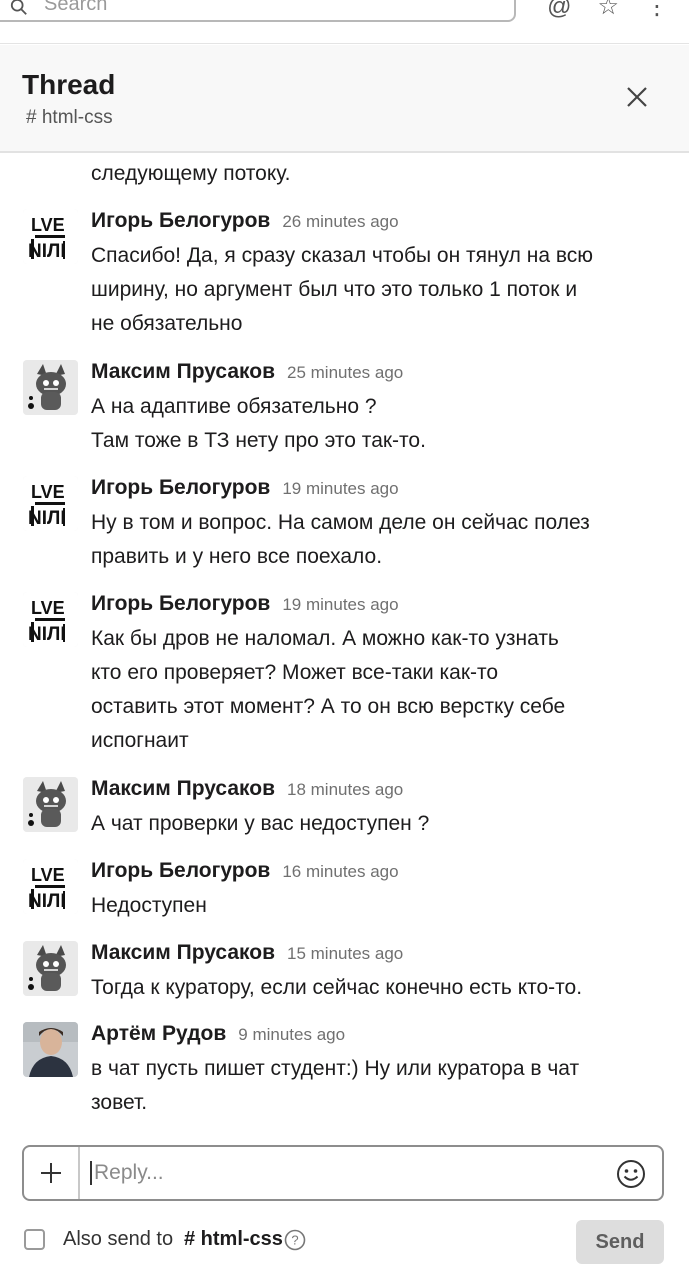 This screenshot has height=1280, width=689. I want to click on star-icon: ☆, so click(608, 10).